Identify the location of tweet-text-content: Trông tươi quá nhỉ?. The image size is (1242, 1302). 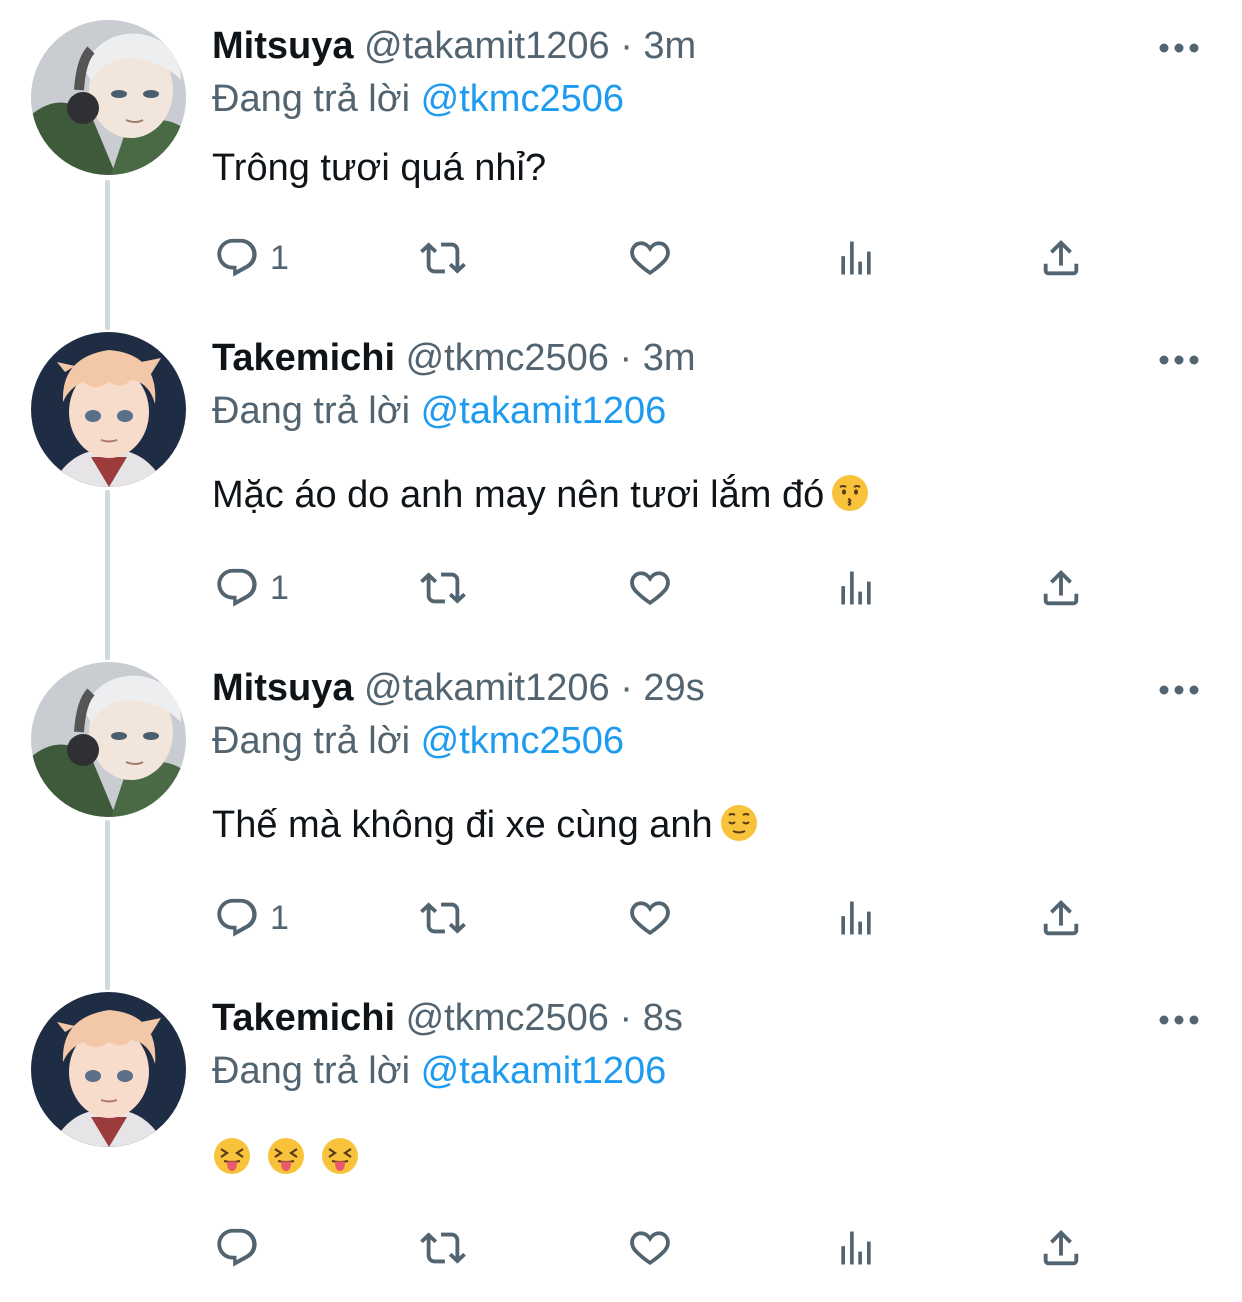
(379, 168).